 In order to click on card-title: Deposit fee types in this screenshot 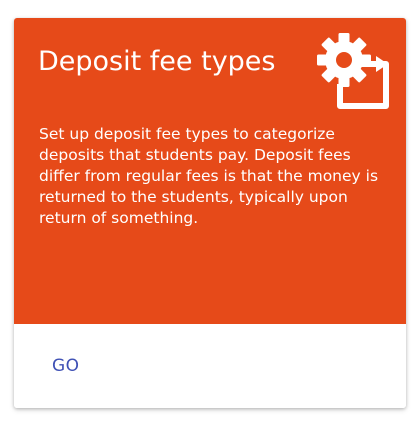, I will do `click(157, 61)`.